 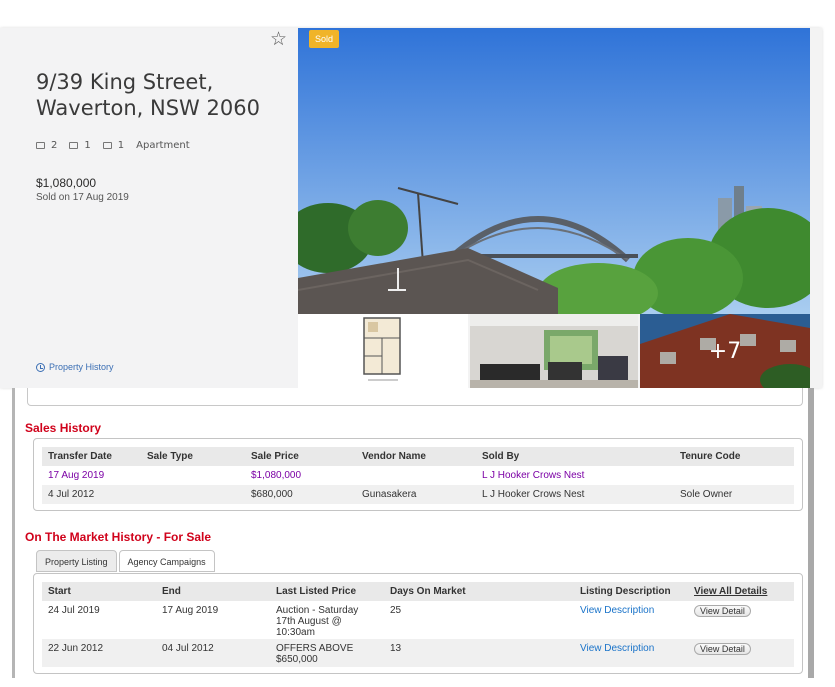 I want to click on vendor-name: Gunasakera, so click(x=416, y=494).